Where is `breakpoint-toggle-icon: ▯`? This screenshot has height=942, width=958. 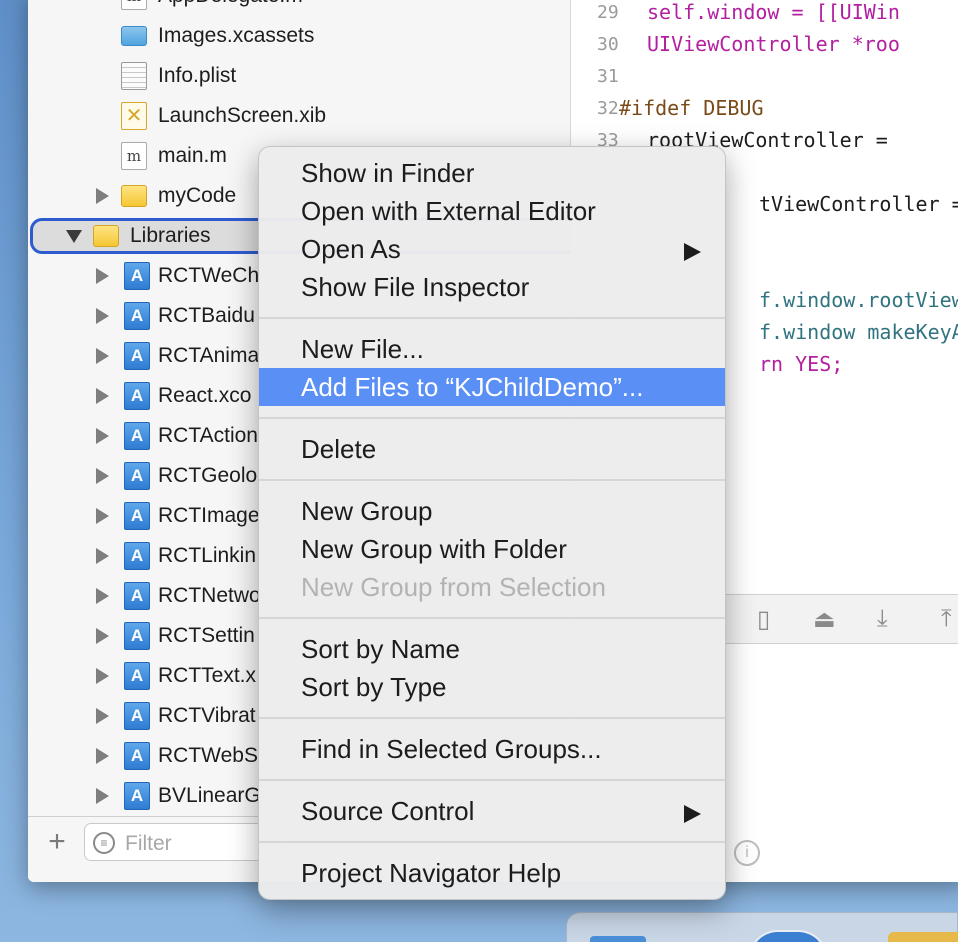 breakpoint-toggle-icon: ▯ is located at coordinates (763, 619).